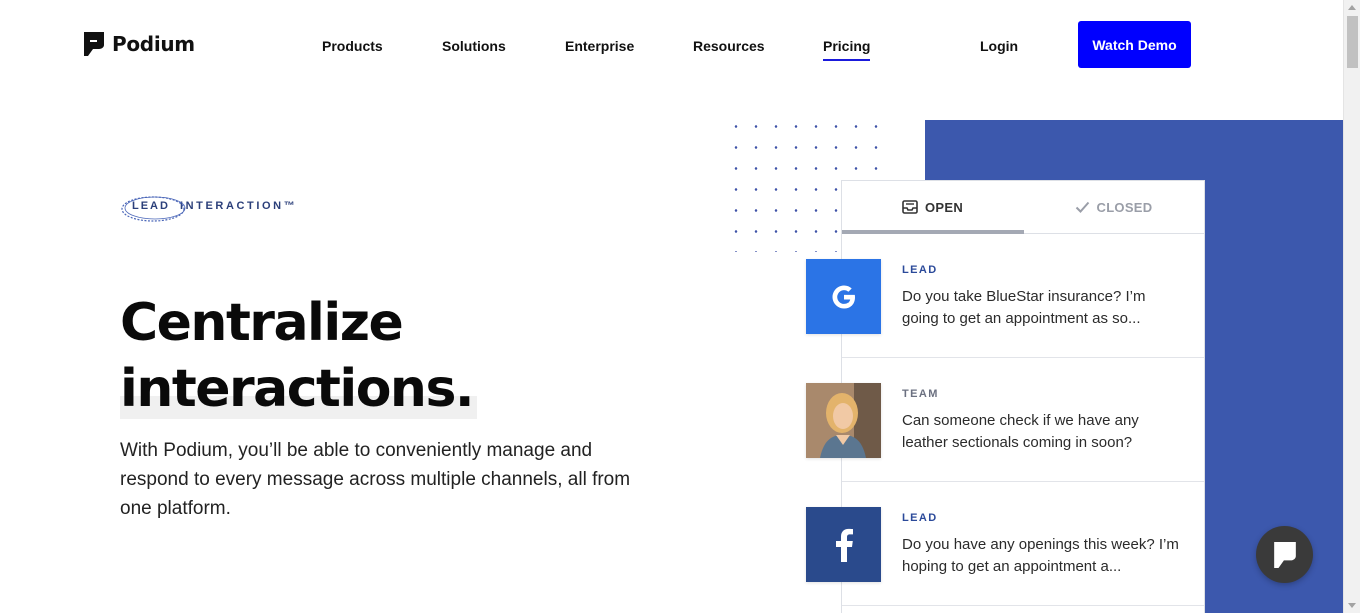 Image resolution: width=1360 pixels, height=613 pixels. I want to click on tab-open-label: OPEN, so click(944, 207).